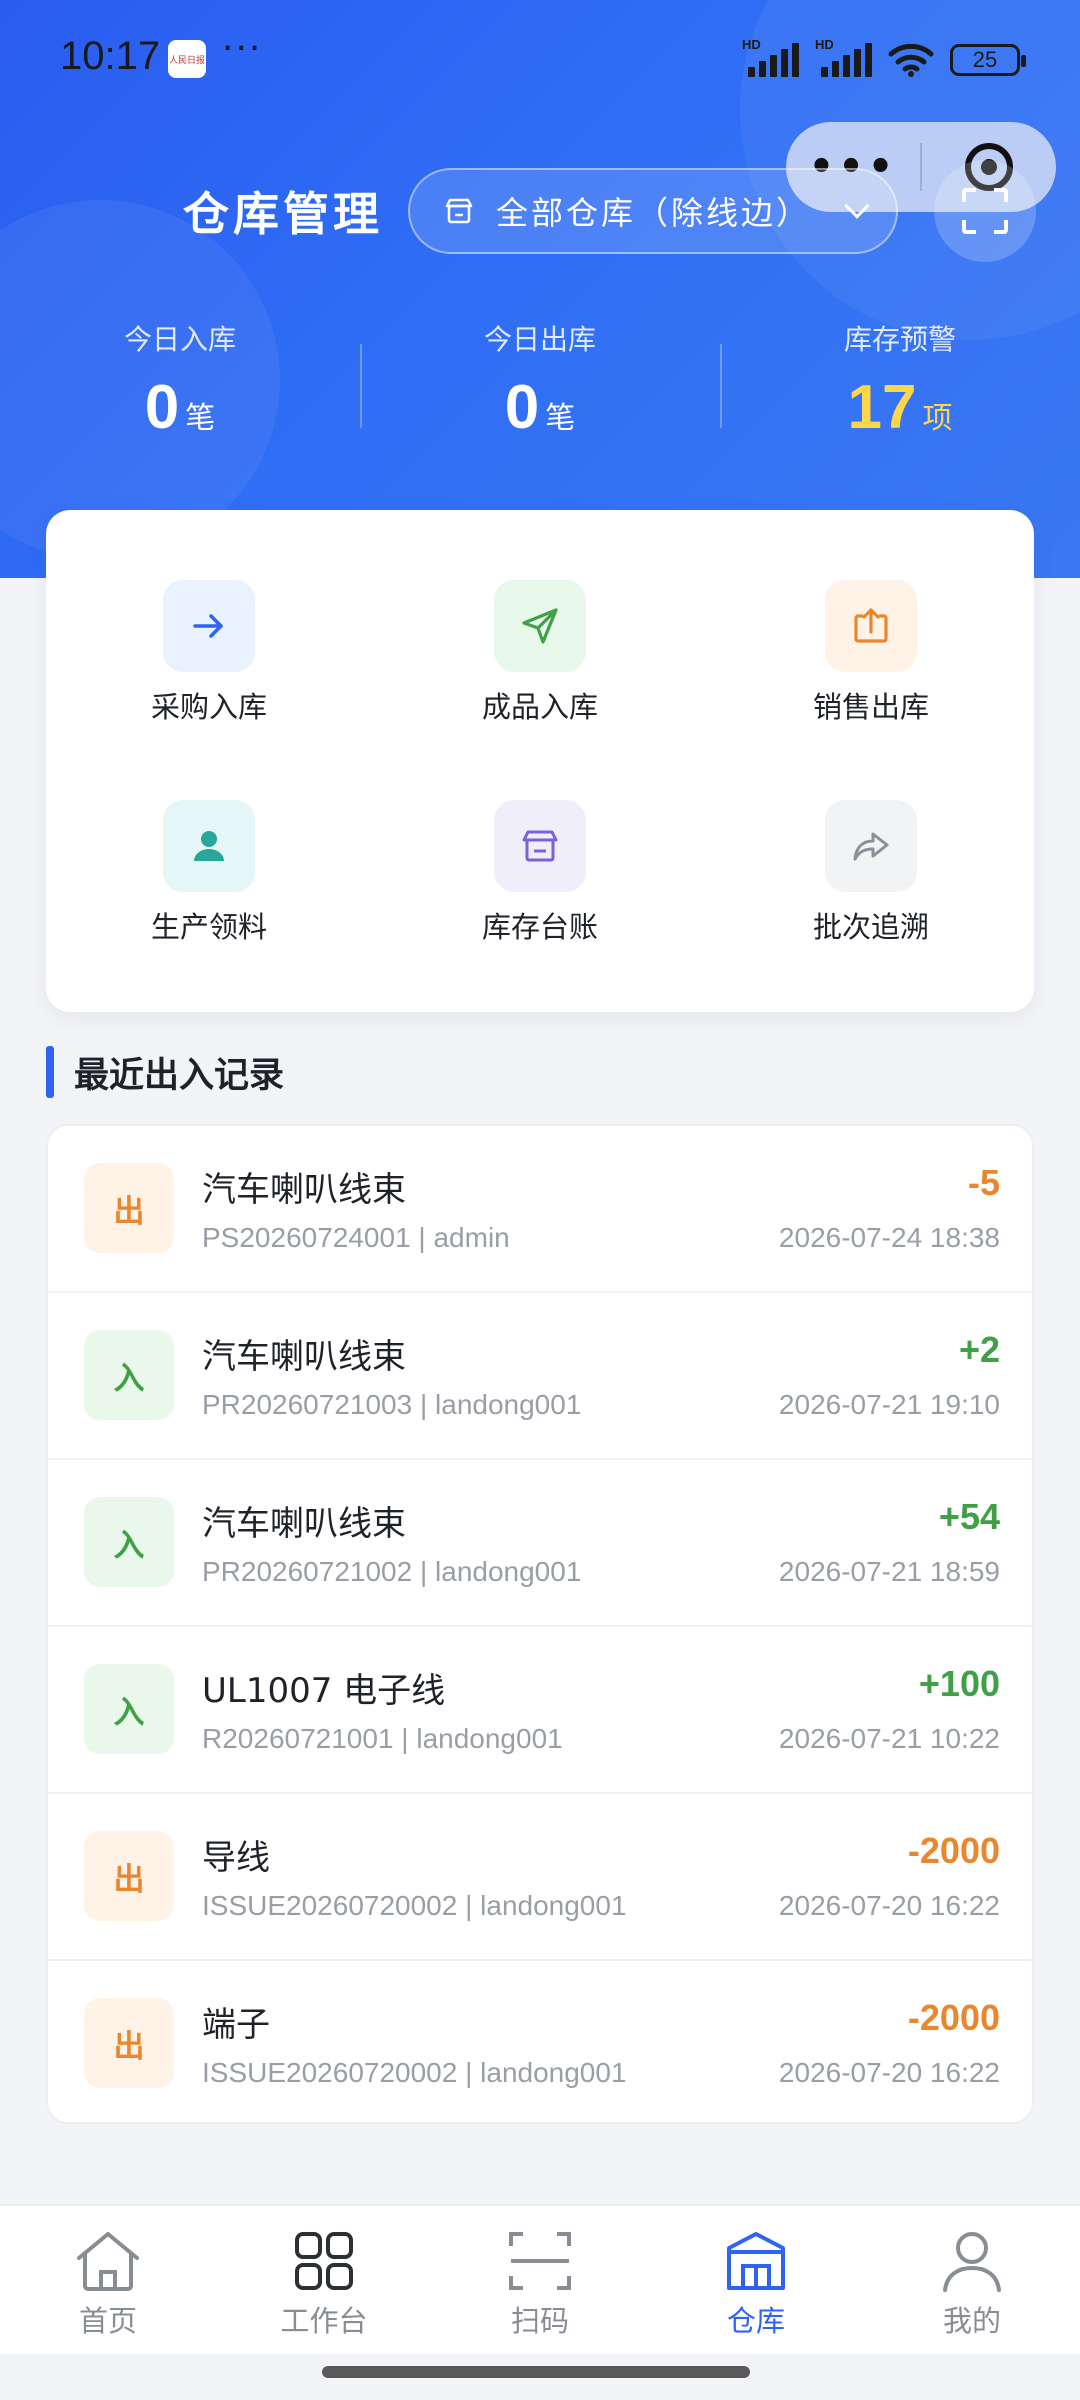  What do you see at coordinates (972, 2262) in the screenshot?
I see `profile-icon` at bounding box center [972, 2262].